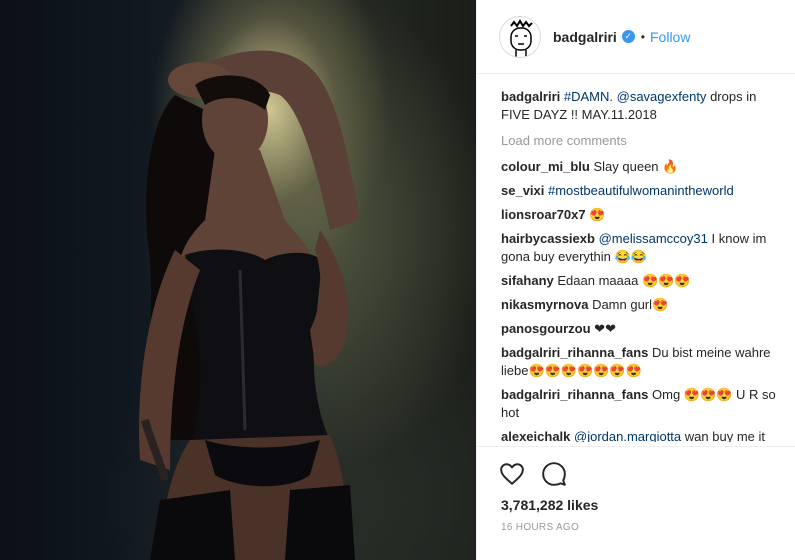 This screenshot has width=795, height=560. I want to click on comment-hashtag: #mostbeautifulwomanintheworld, so click(641, 190).